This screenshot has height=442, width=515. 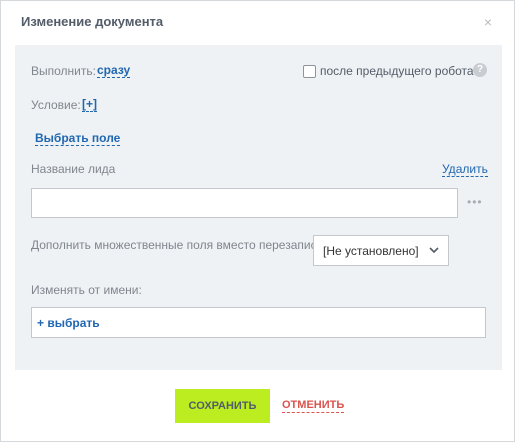 I want to click on pick-user-link: + выбрать, so click(x=68, y=323).